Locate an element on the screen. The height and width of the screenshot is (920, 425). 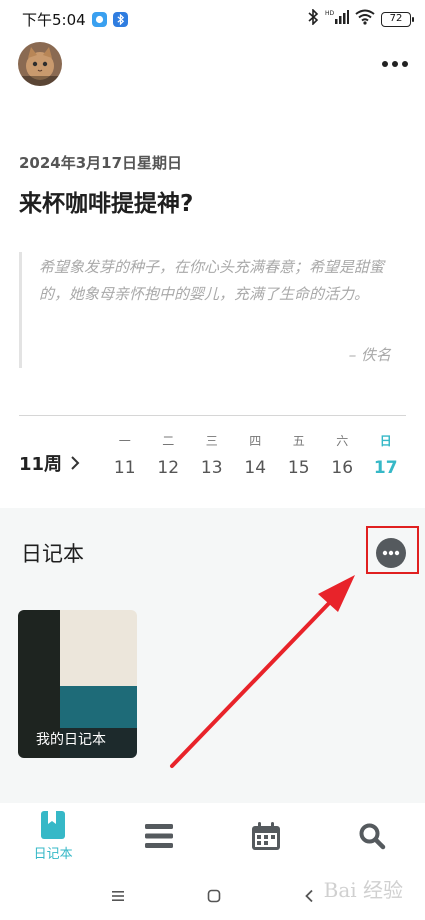
home-icon is located at coordinates (214, 896).